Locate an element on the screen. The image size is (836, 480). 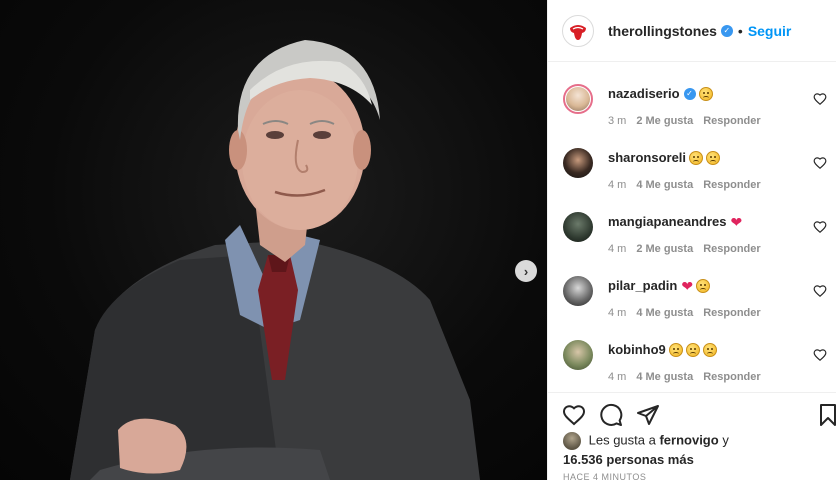
post-action-bar is located at coordinates (692, 414).